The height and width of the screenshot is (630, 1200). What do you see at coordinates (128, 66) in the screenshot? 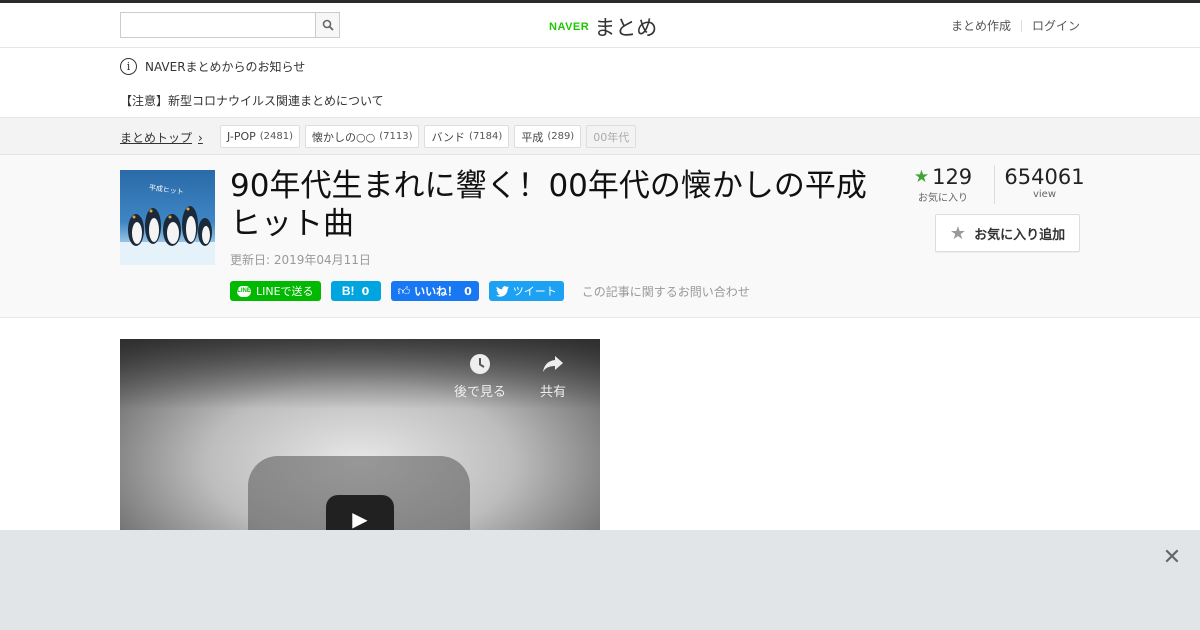
I see `info-icon: i` at bounding box center [128, 66].